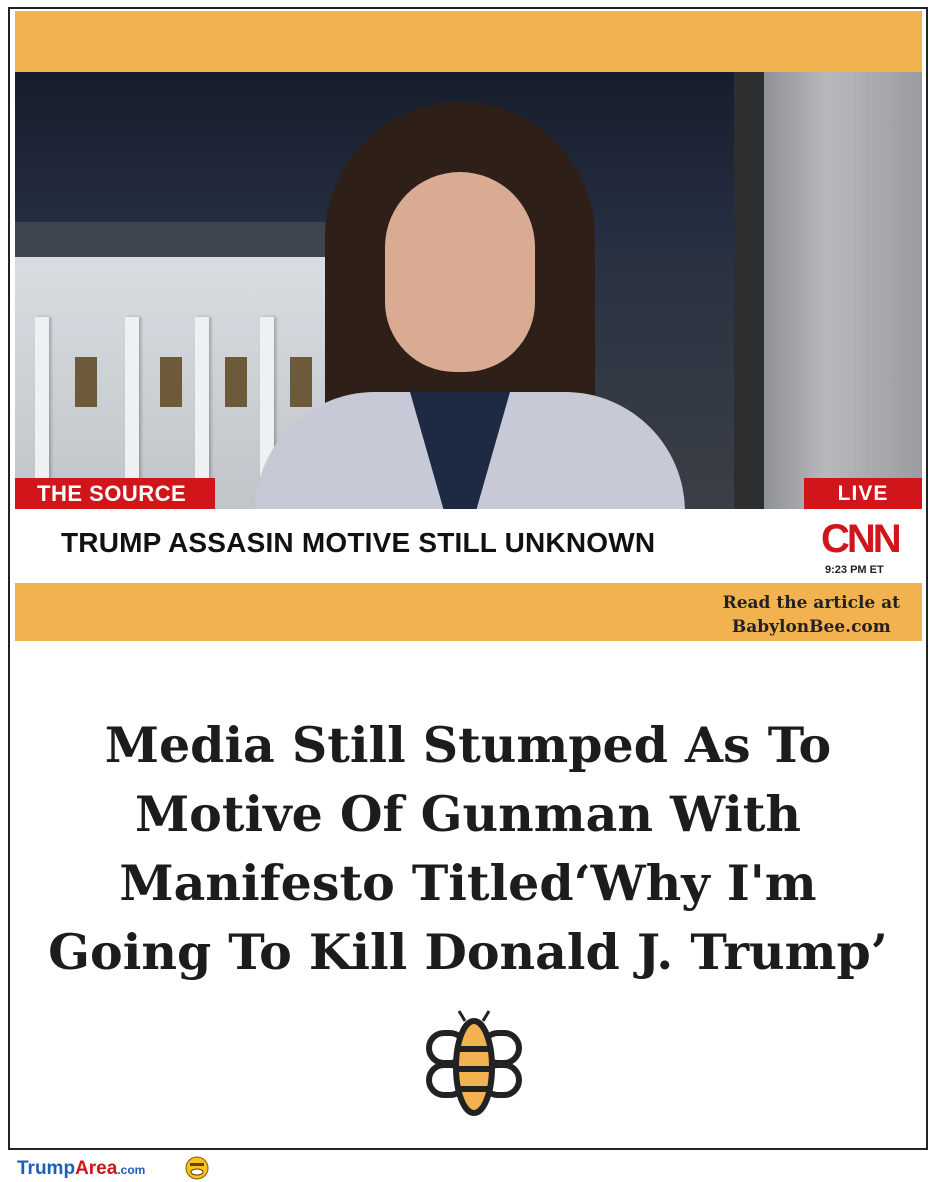  What do you see at coordinates (468, 883) in the screenshot?
I see `headline-line-3: Manifesto Titled‘Why I'm` at bounding box center [468, 883].